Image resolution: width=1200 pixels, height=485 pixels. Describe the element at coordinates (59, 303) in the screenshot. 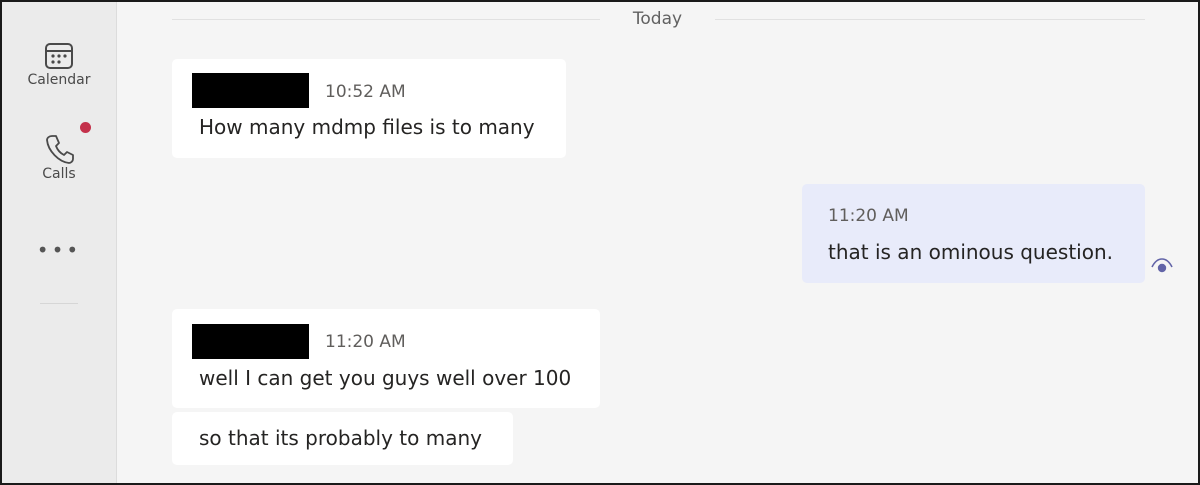

I see `rail-divider` at that location.